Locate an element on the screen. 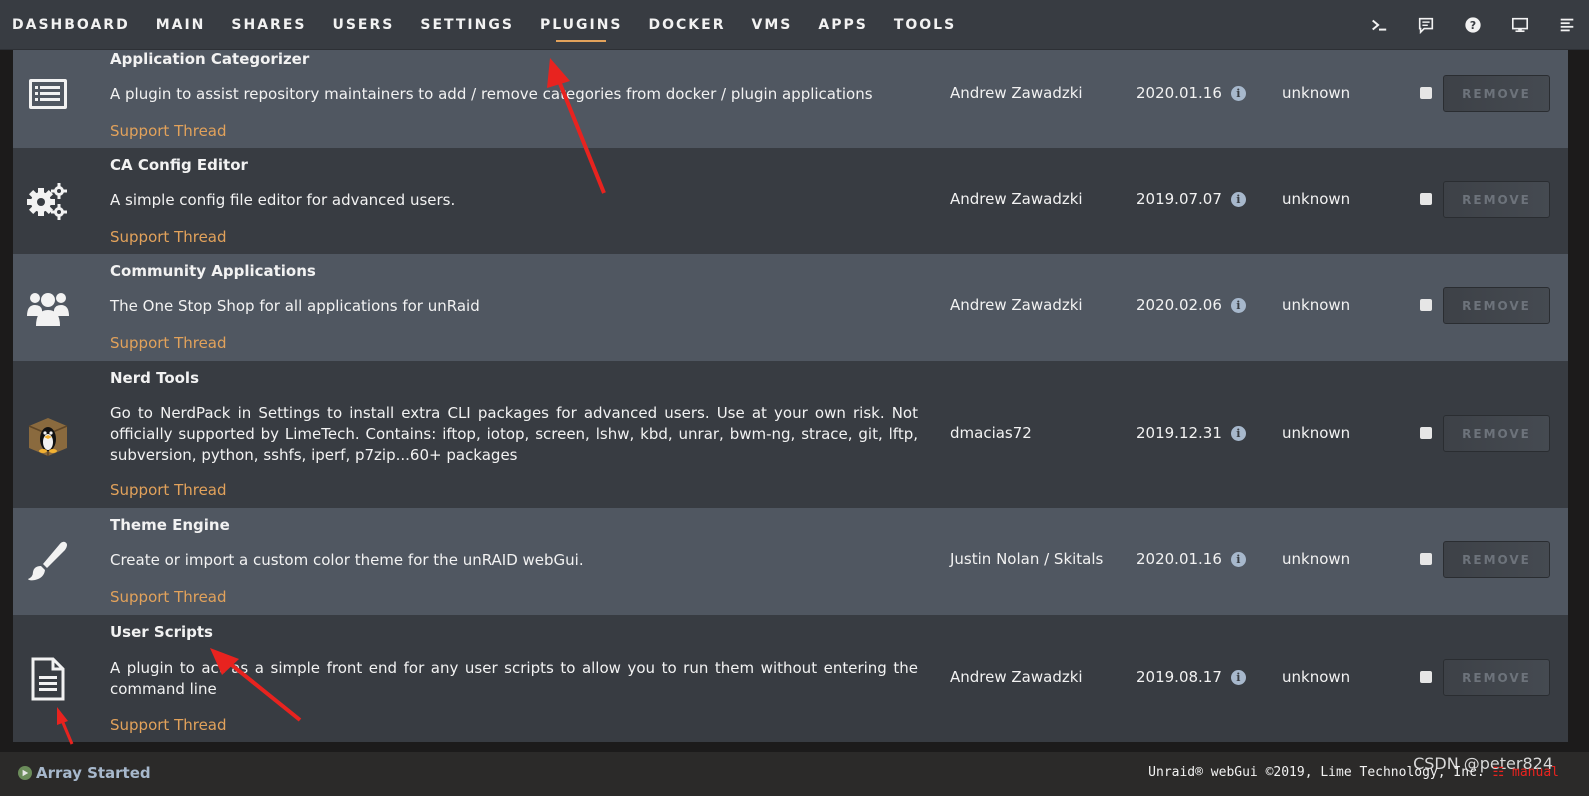 The image size is (1589, 796). plugin-name: CA Config Editor is located at coordinates (179, 165).